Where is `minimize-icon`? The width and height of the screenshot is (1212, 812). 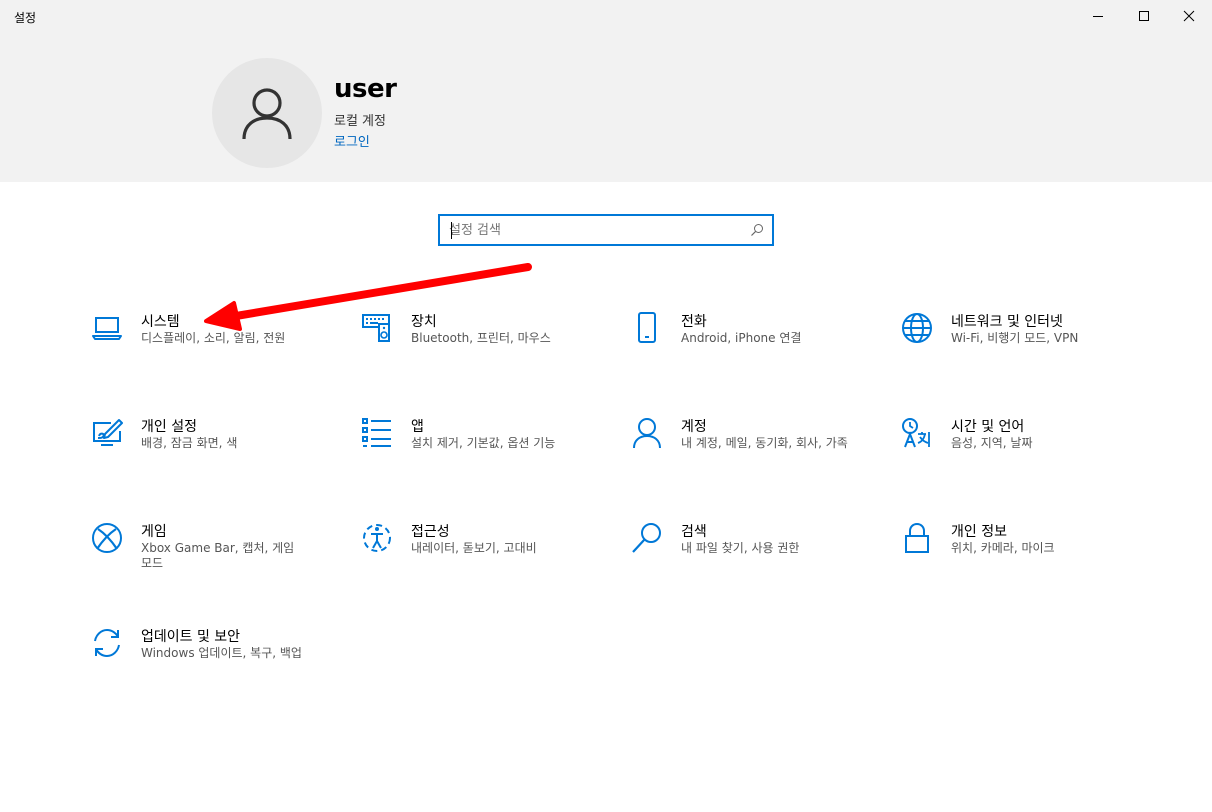 minimize-icon is located at coordinates (1098, 16).